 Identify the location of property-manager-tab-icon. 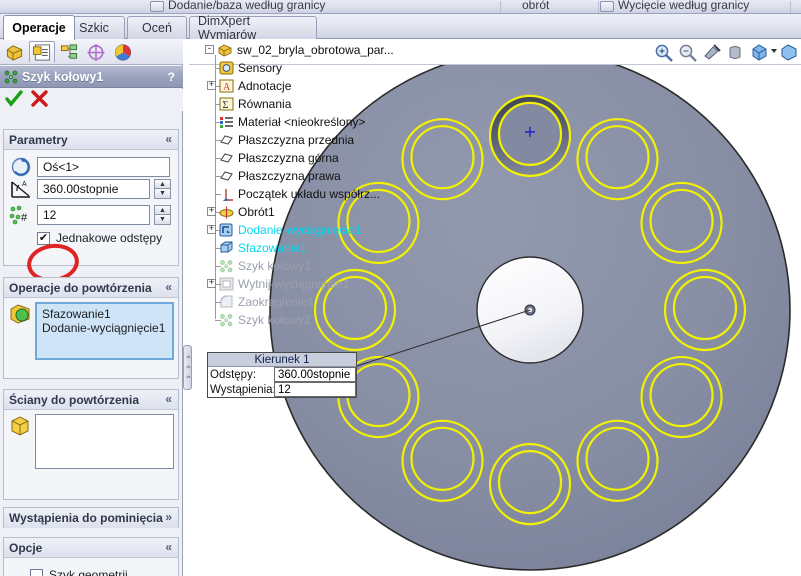
(42, 52).